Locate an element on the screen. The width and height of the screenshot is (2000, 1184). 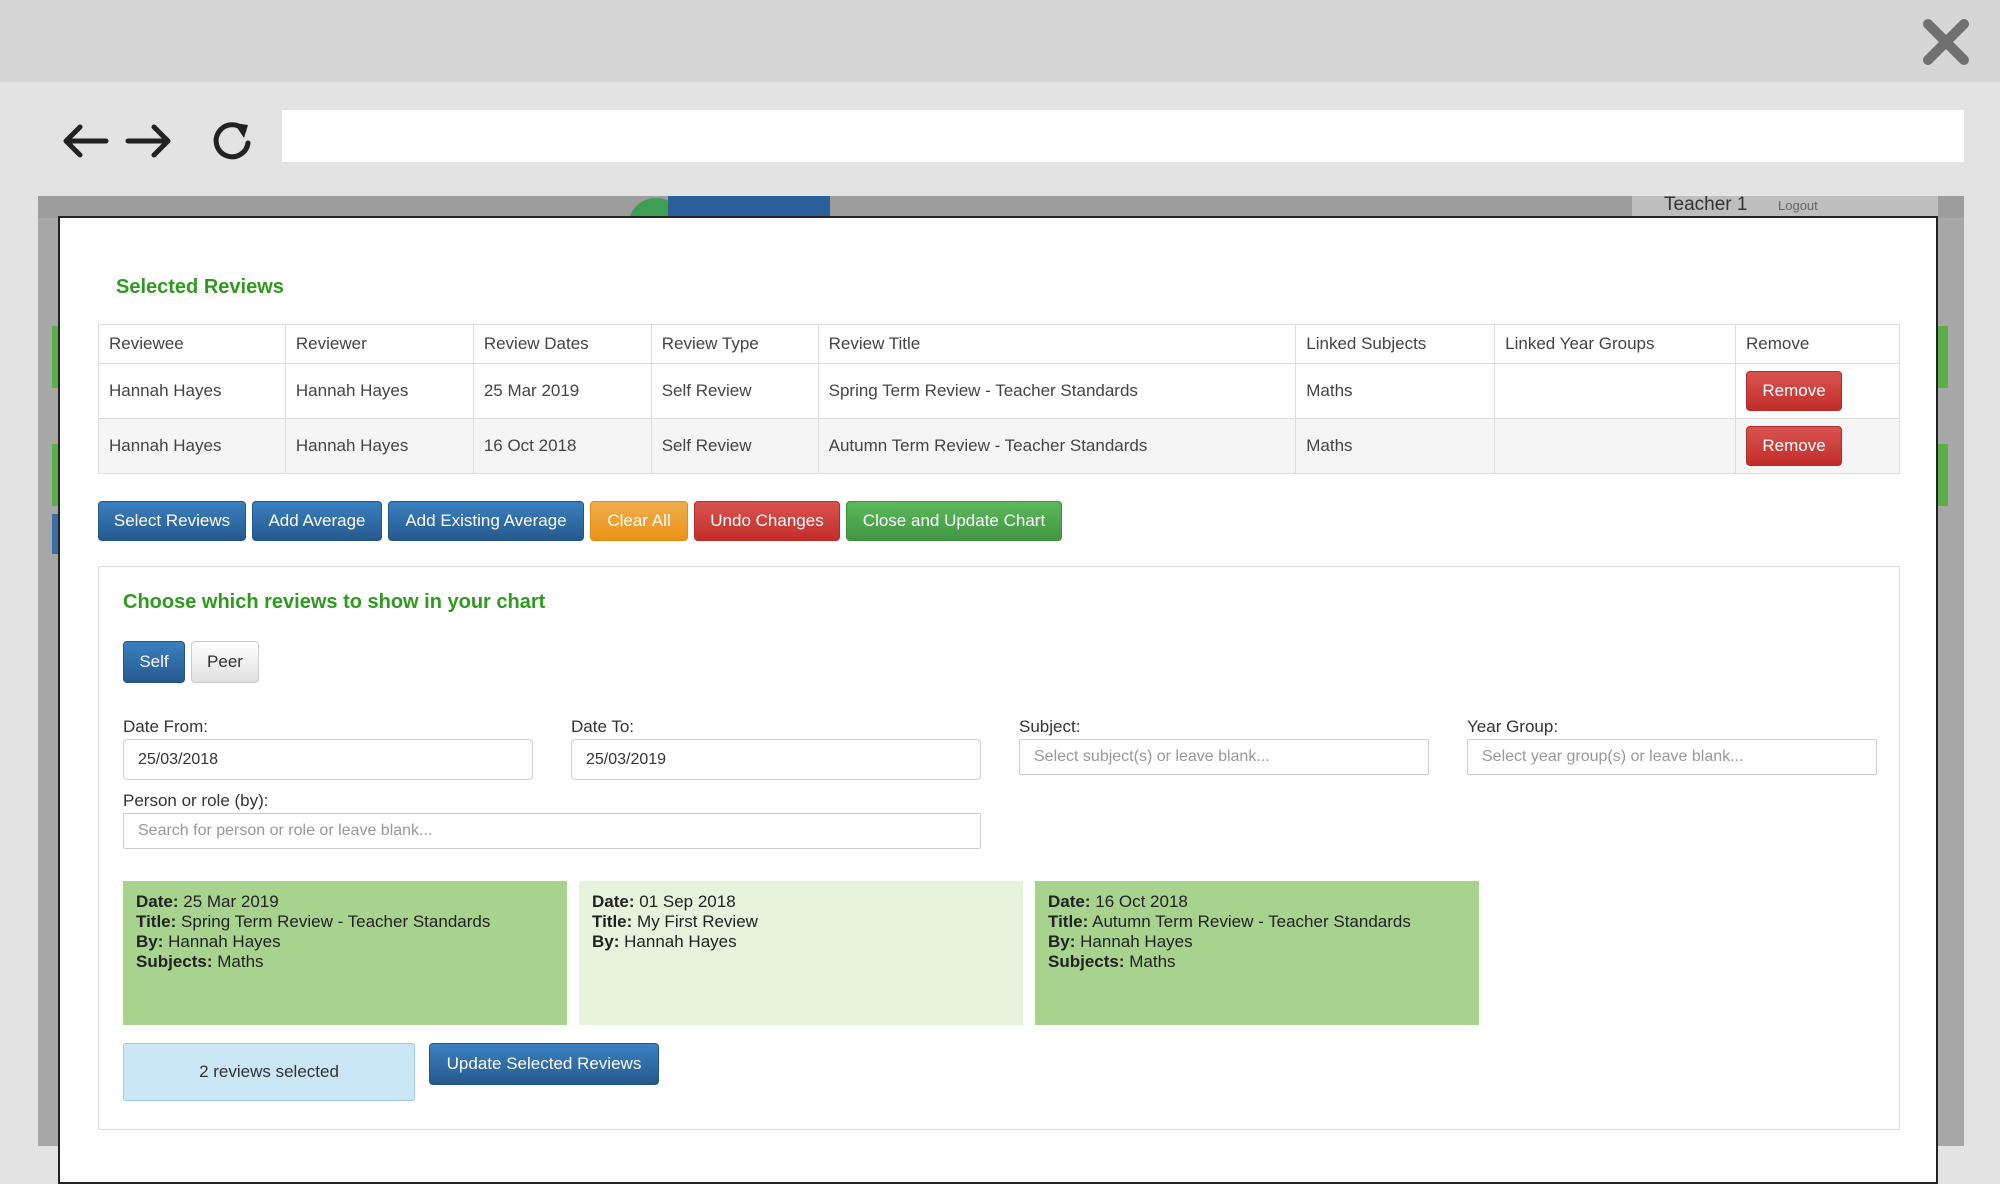
self-toggle-button: Self is located at coordinates (154, 662).